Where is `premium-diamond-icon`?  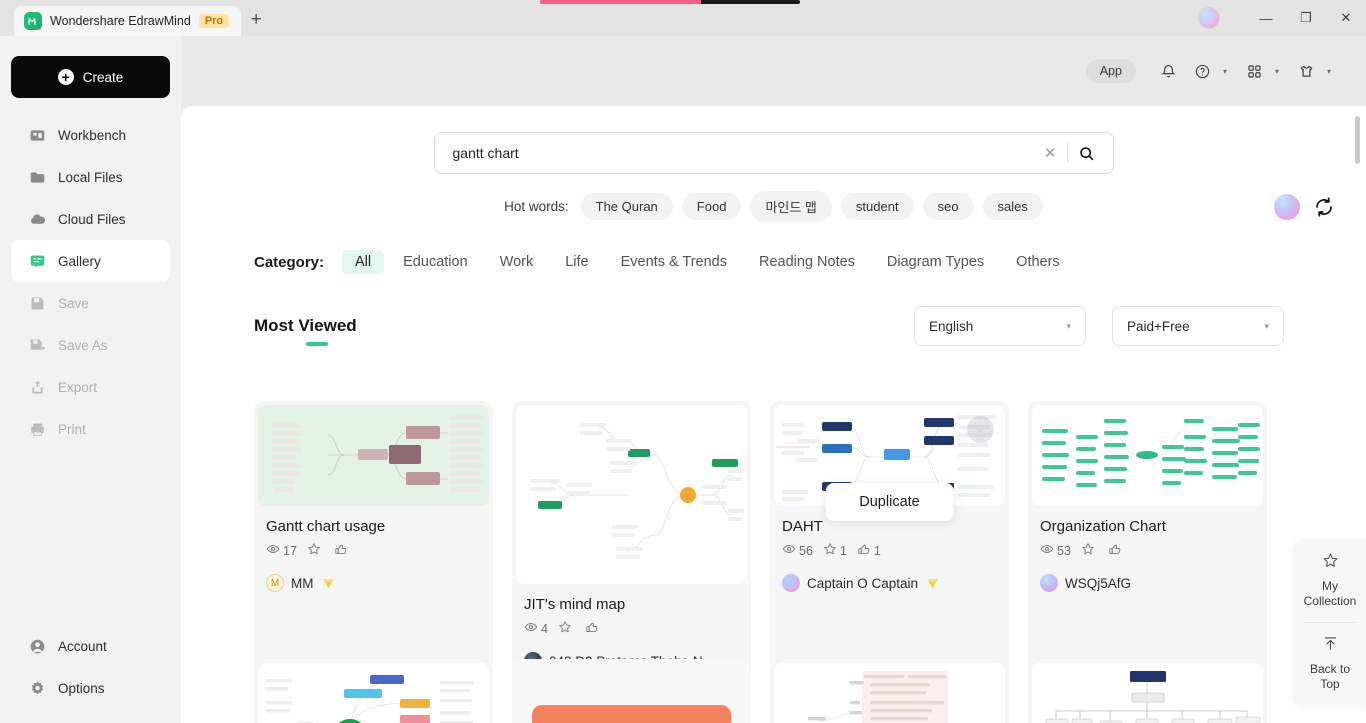
premium-diamond-icon is located at coordinates (932, 583).